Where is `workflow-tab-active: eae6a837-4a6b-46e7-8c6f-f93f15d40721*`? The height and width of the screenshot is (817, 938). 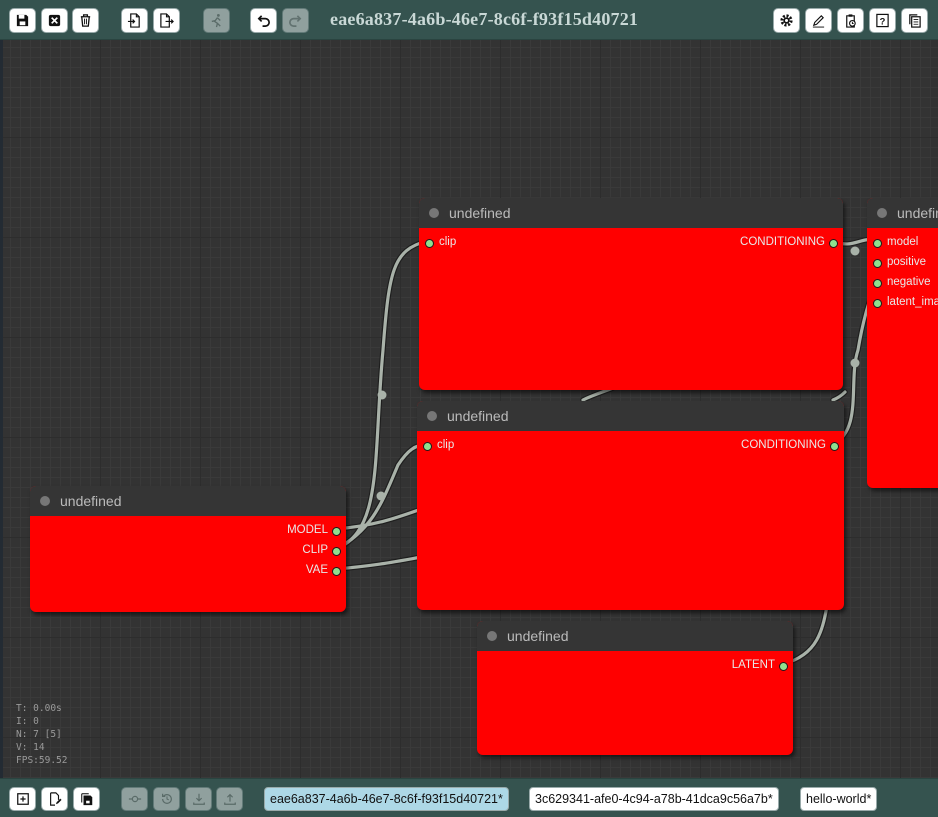
workflow-tab-active: eae6a837-4a6b-46e7-8c6f-f93f15d40721* is located at coordinates (386, 799).